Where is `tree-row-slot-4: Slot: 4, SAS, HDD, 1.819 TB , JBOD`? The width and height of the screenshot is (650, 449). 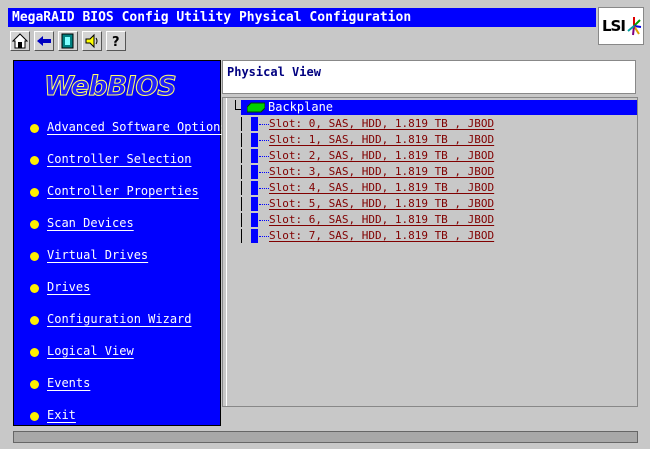 tree-row-slot-4: Slot: 4, SAS, HDD, 1.819 TB , JBOD is located at coordinates (381, 188).